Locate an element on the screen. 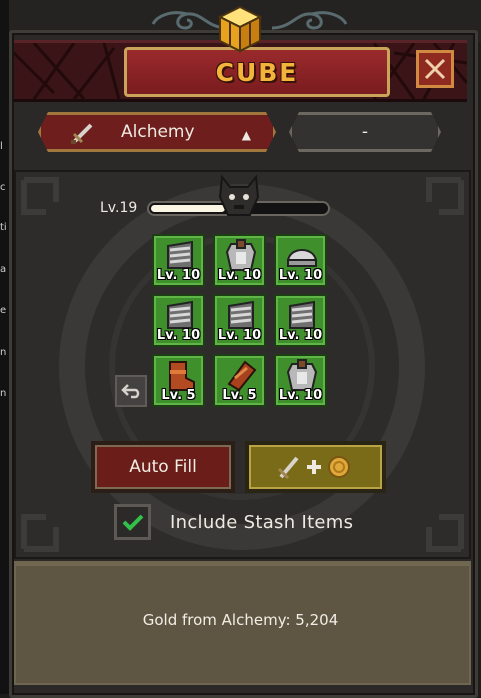 The width and height of the screenshot is (481, 698). craft-button-icons is located at coordinates (313, 468).